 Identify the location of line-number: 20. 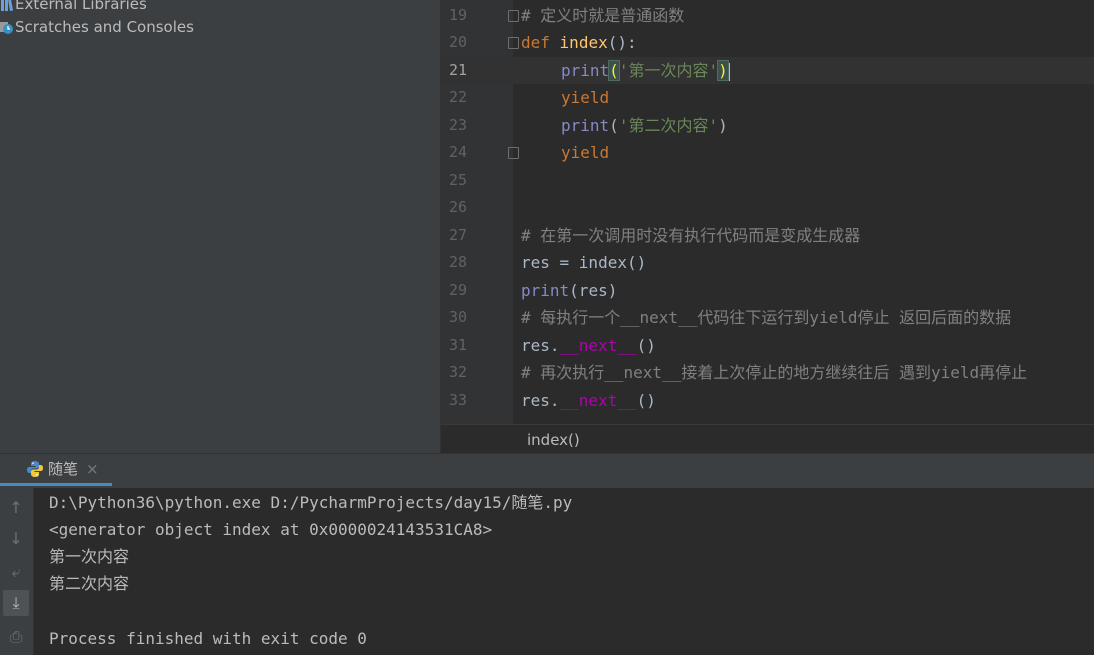
(457, 42).